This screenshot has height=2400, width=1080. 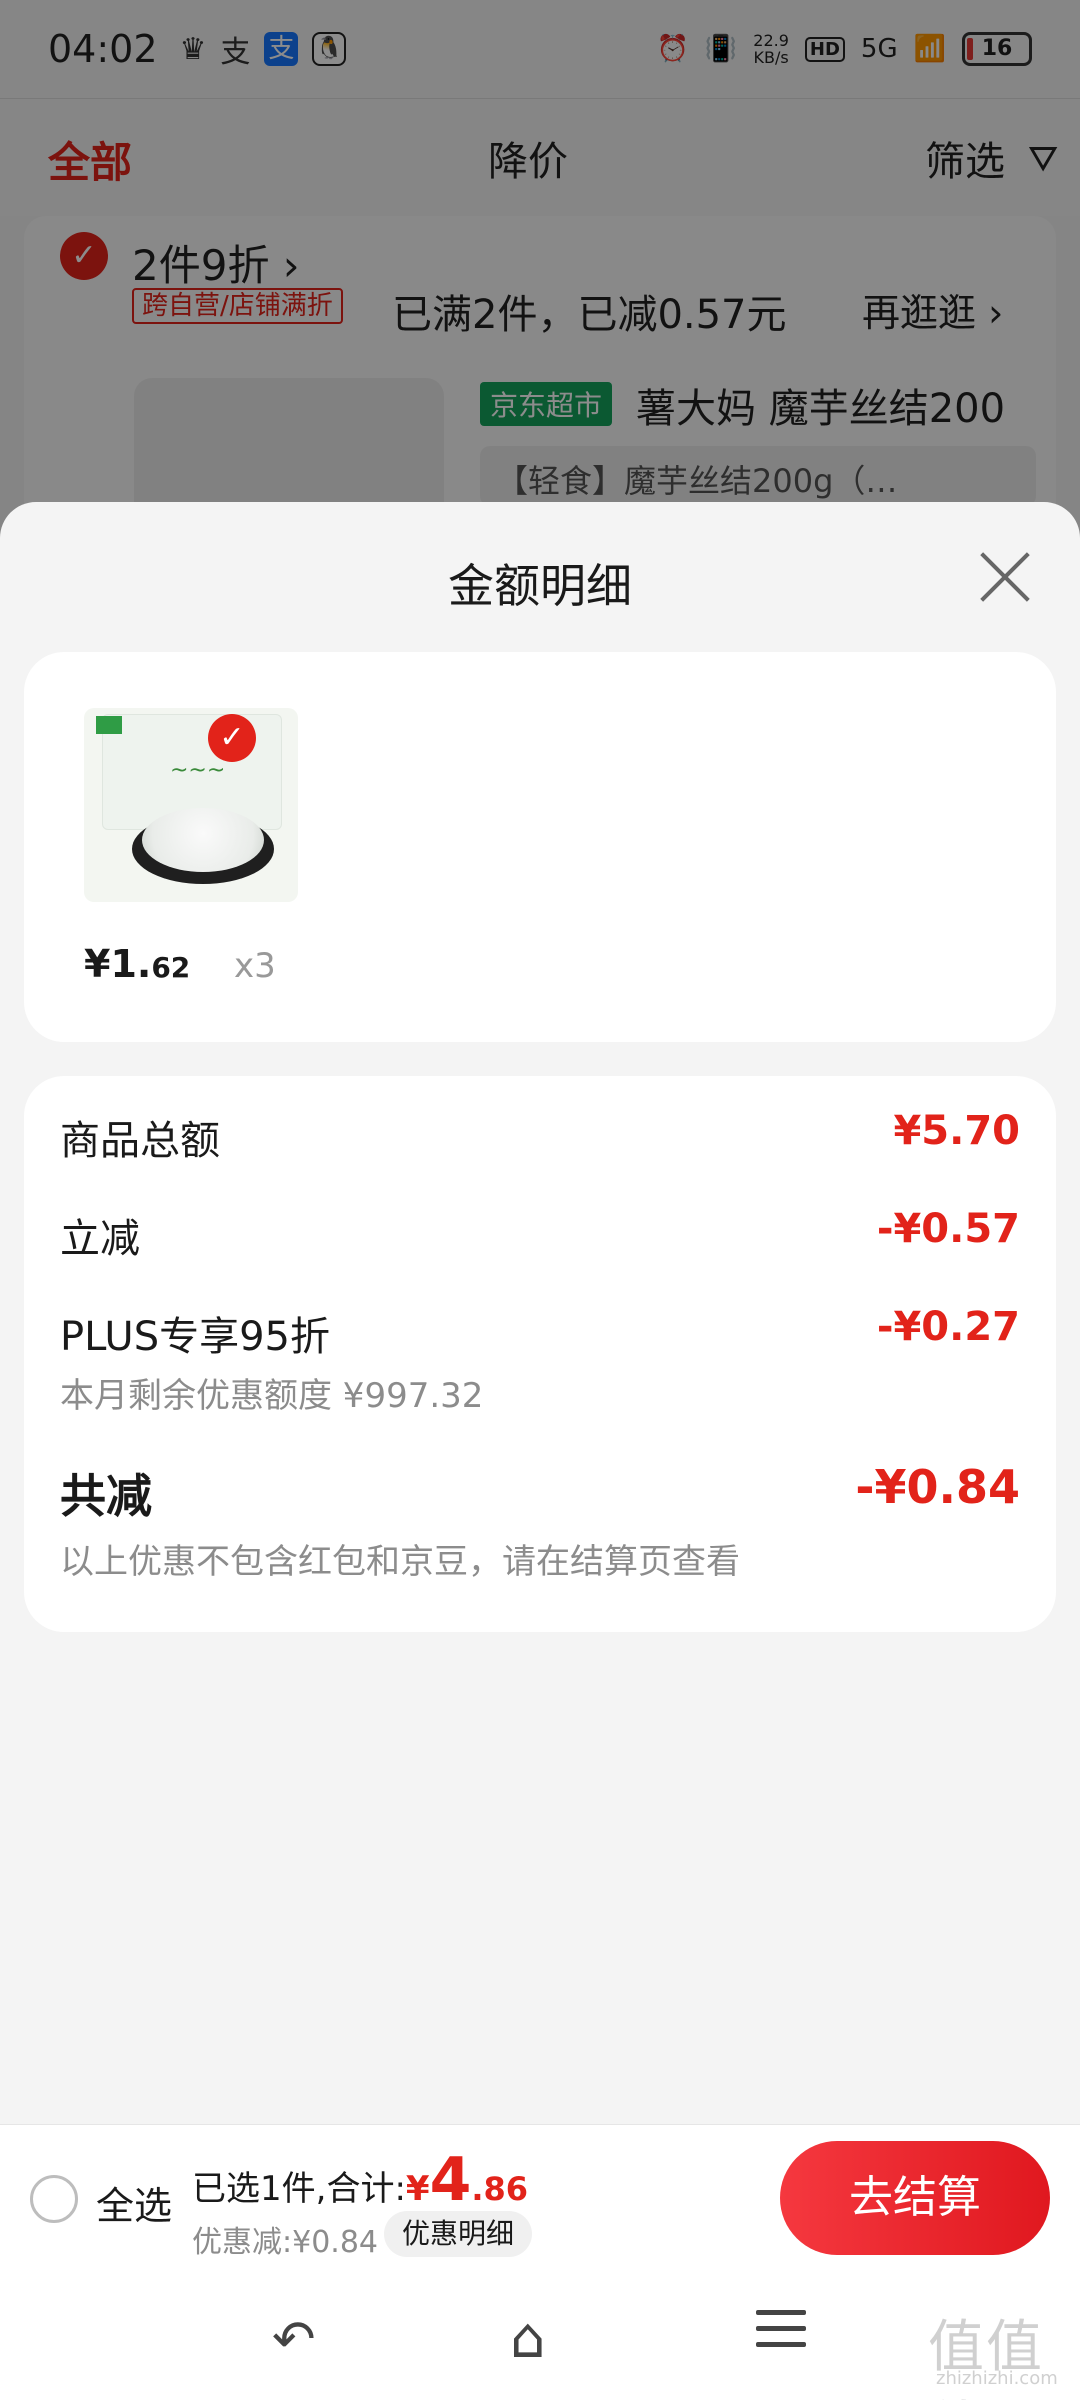 What do you see at coordinates (140, 1141) in the screenshot?
I see `goods-total-label: 商品总额` at bounding box center [140, 1141].